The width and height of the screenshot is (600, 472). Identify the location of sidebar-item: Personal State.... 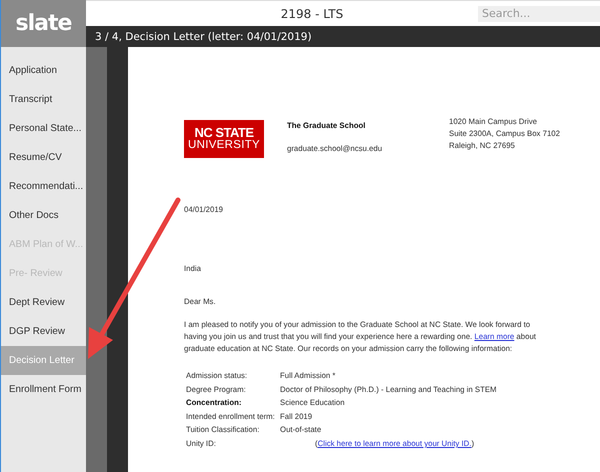
(43, 128).